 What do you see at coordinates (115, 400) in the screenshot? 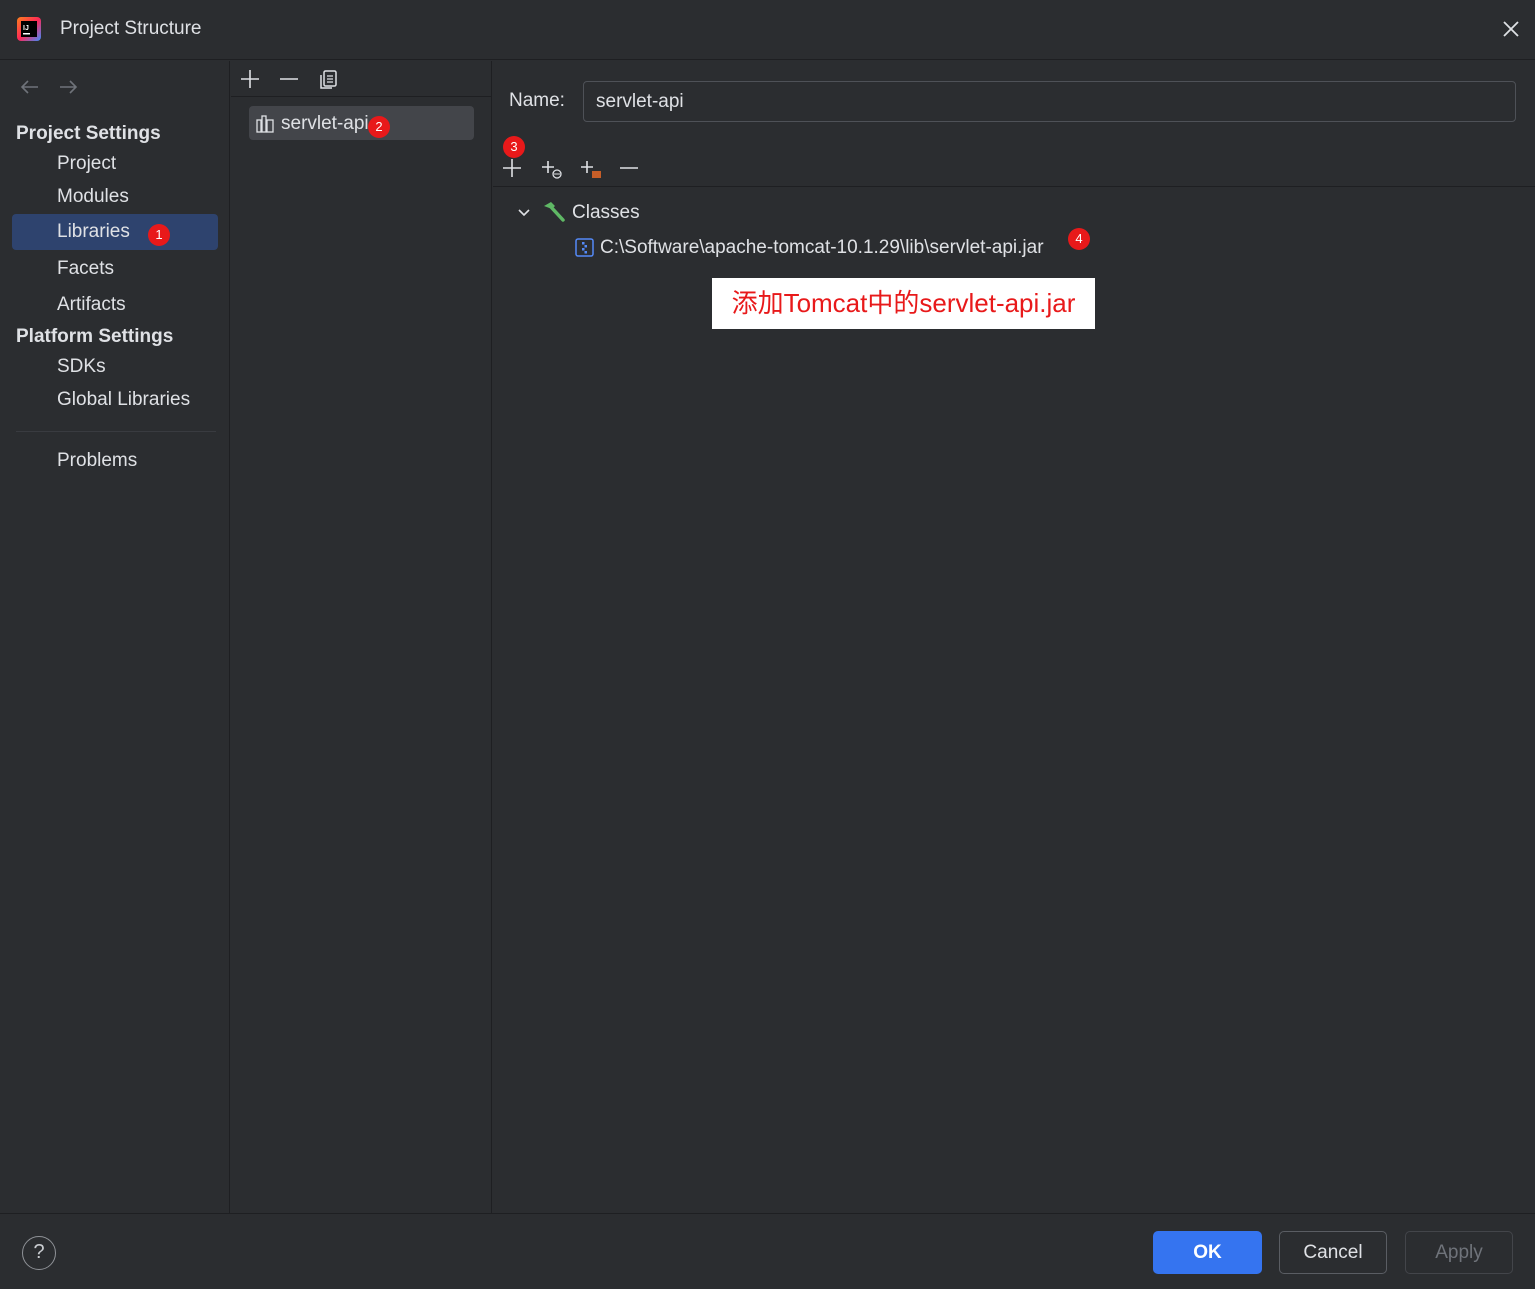
I see `nav-item-global-libraries: Global Libraries` at bounding box center [115, 400].